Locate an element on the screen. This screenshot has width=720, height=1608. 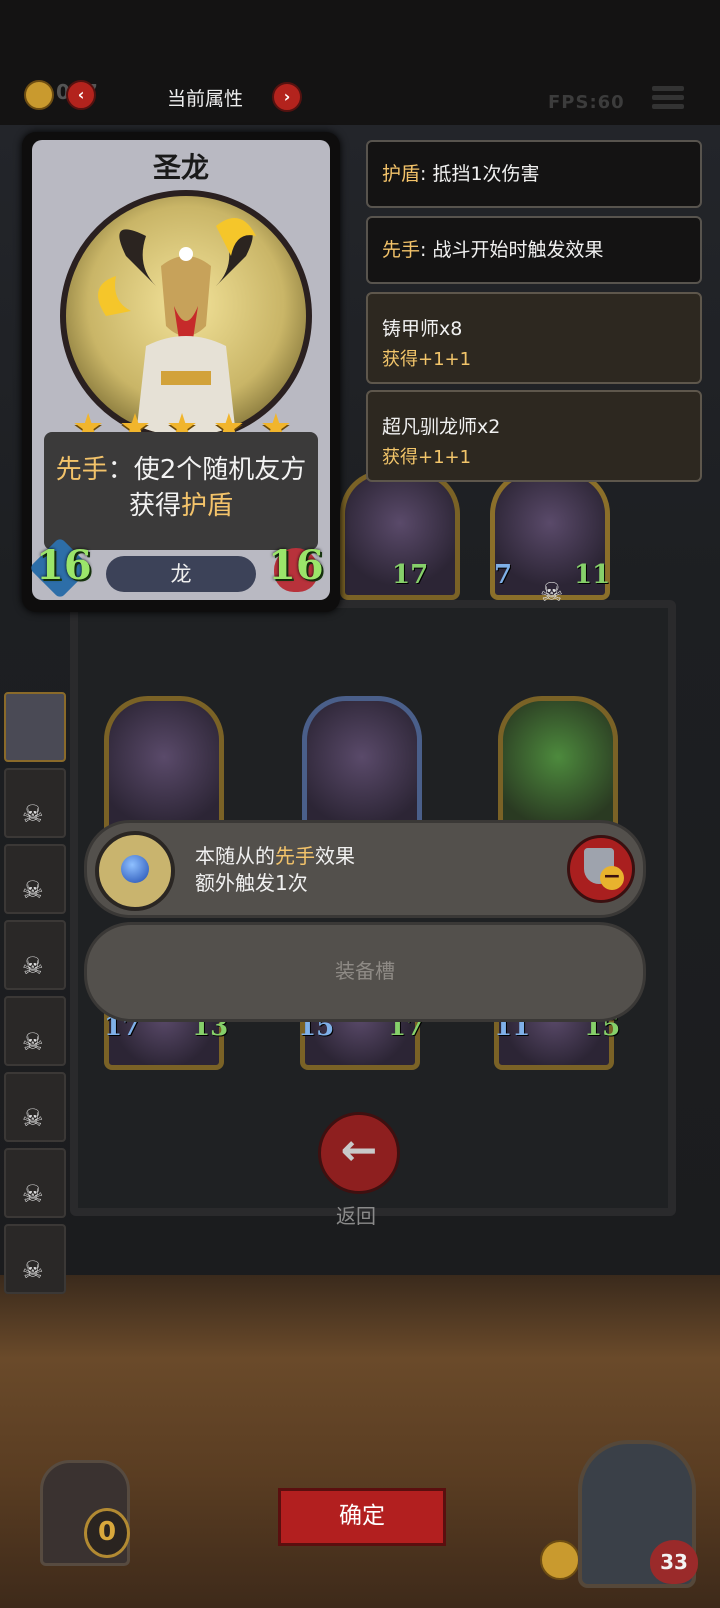
keyword-term: 先手 is located at coordinates (401, 250).